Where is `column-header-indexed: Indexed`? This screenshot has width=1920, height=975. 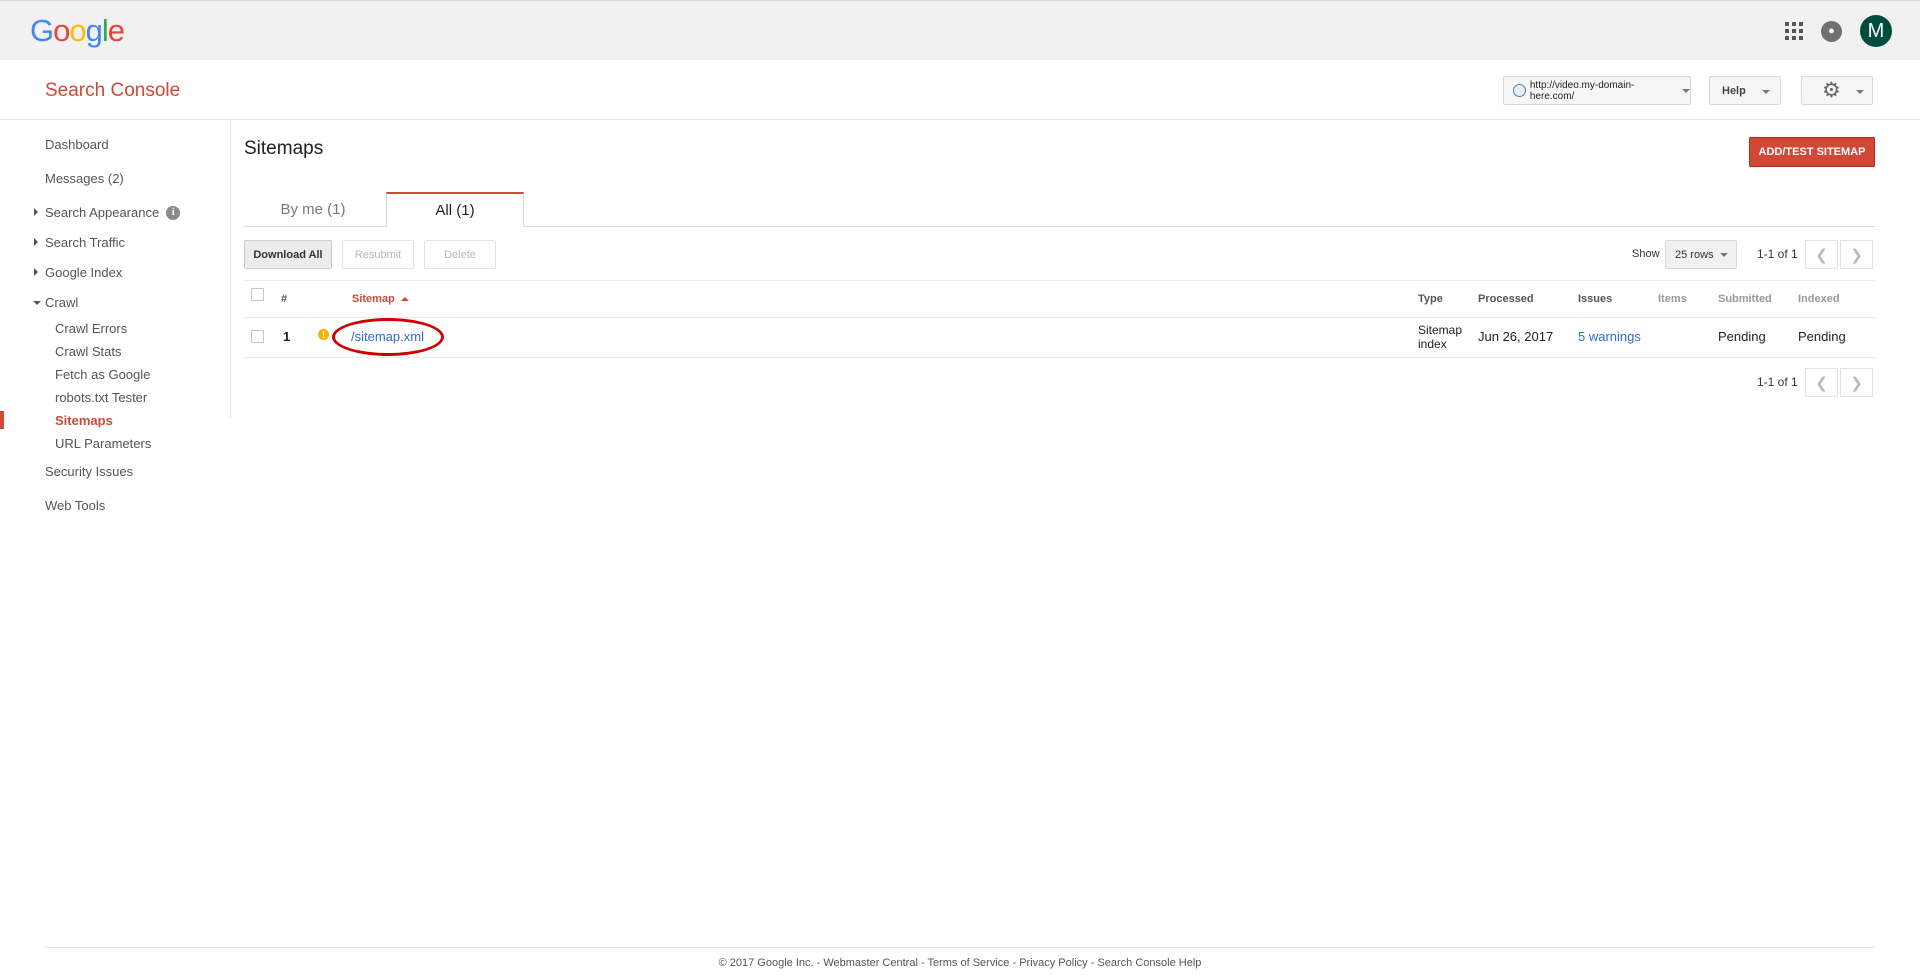
column-header-indexed: Indexed is located at coordinates (1819, 299).